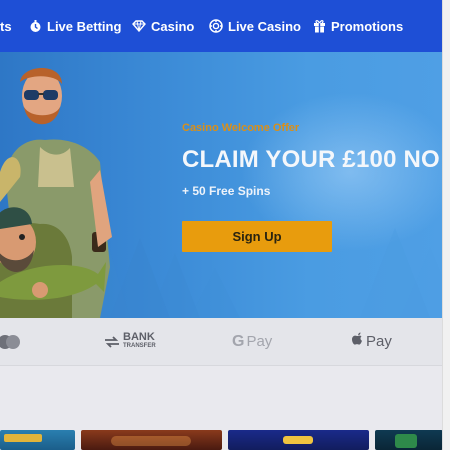 The image size is (450, 450). Describe the element at coordinates (173, 26) in the screenshot. I see `nav-item-label: Casino` at that location.